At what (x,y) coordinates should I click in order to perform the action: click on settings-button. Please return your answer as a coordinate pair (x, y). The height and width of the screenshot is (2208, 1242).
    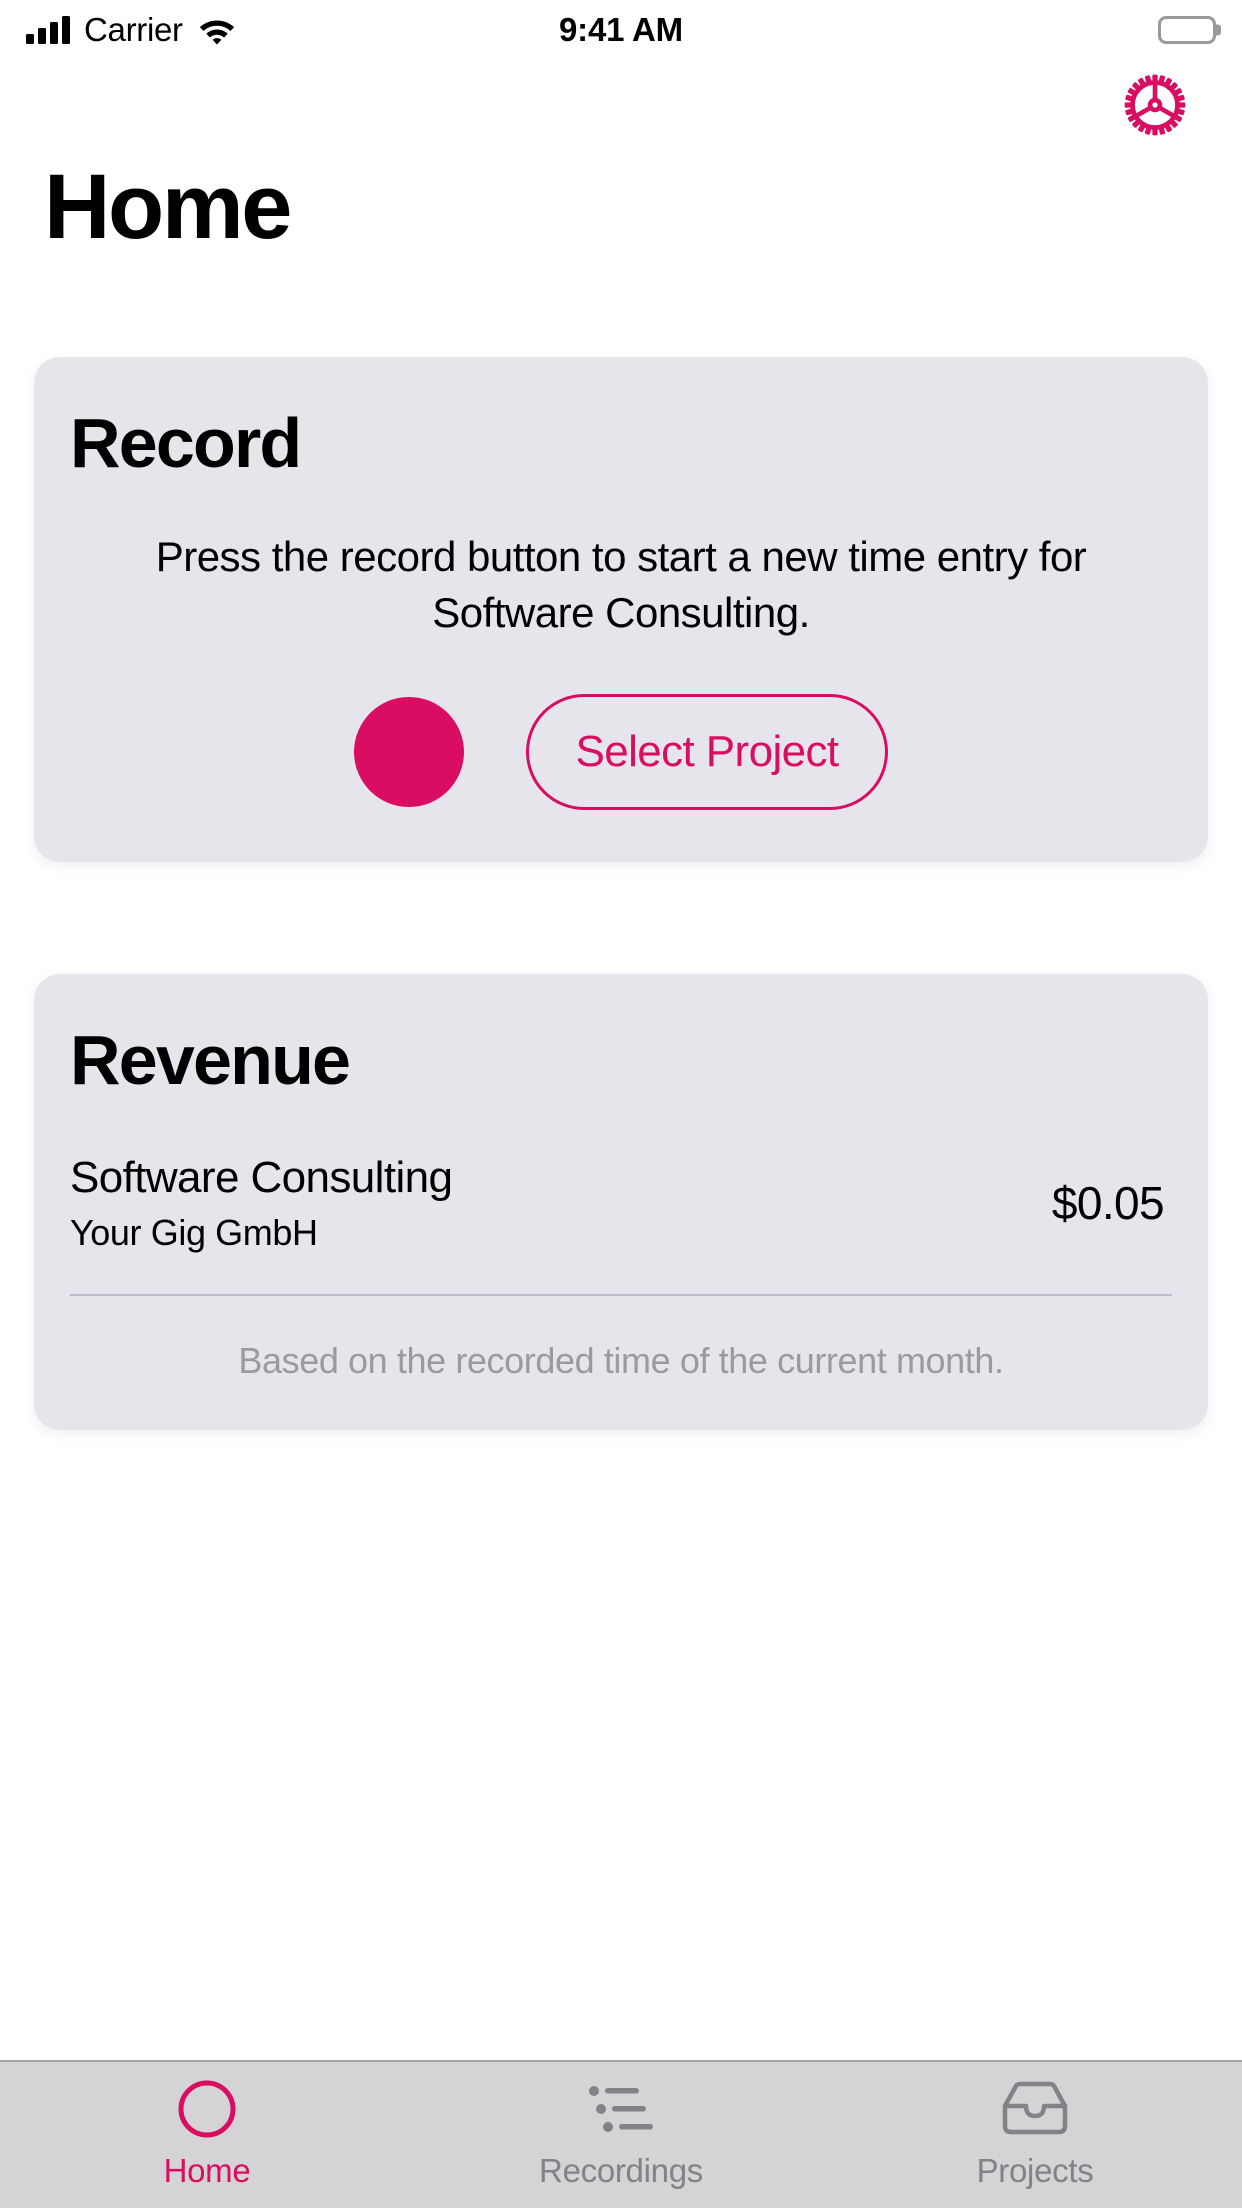
    Looking at the image, I should click on (1155, 105).